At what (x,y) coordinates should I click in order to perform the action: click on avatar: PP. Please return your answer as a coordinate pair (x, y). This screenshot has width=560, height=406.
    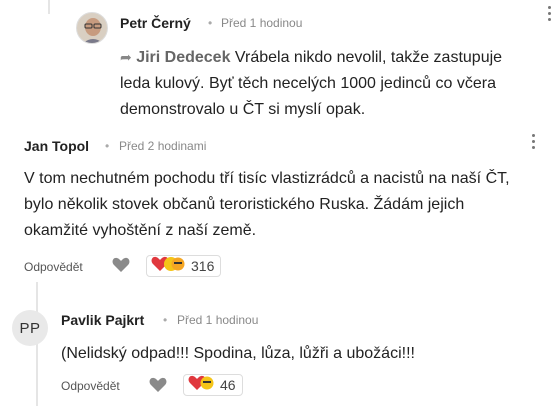
    Looking at the image, I should click on (30, 328).